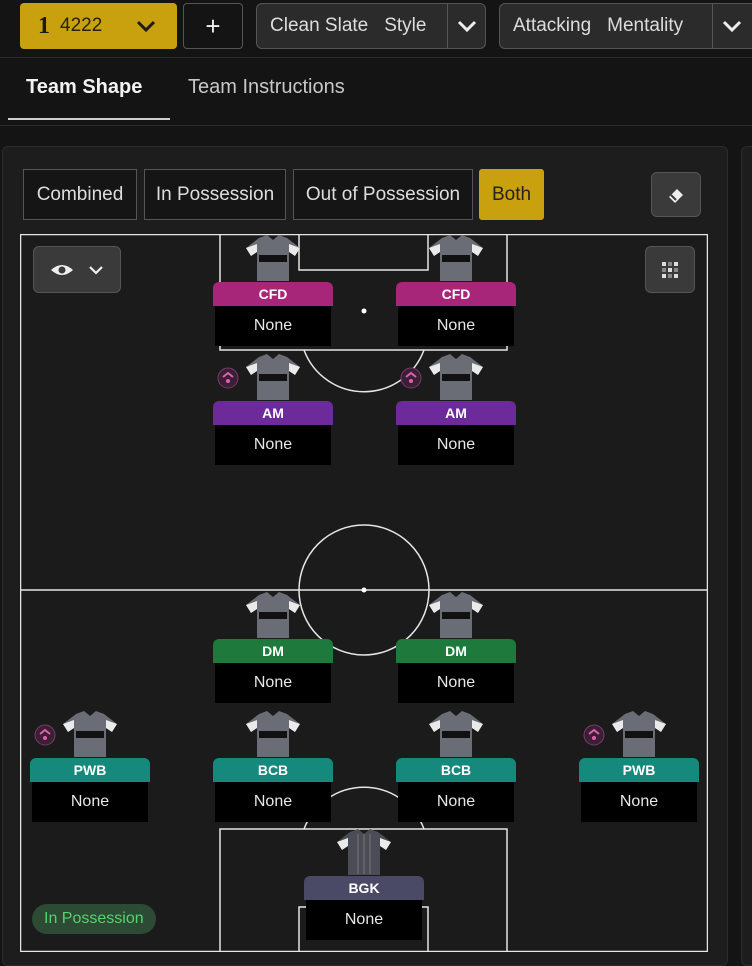 This screenshot has width=752, height=966. Describe the element at coordinates (84, 87) in the screenshot. I see `tab-team-shape: Team Shape` at that location.